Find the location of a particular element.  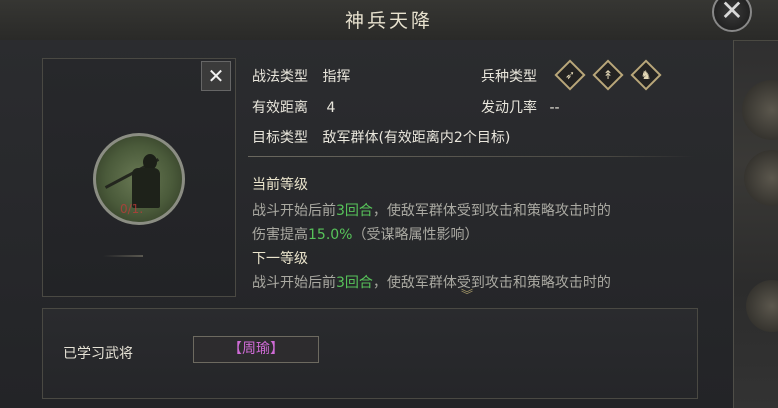

tactic-type-row: 战法类型 指挥 is located at coordinates (301, 76).